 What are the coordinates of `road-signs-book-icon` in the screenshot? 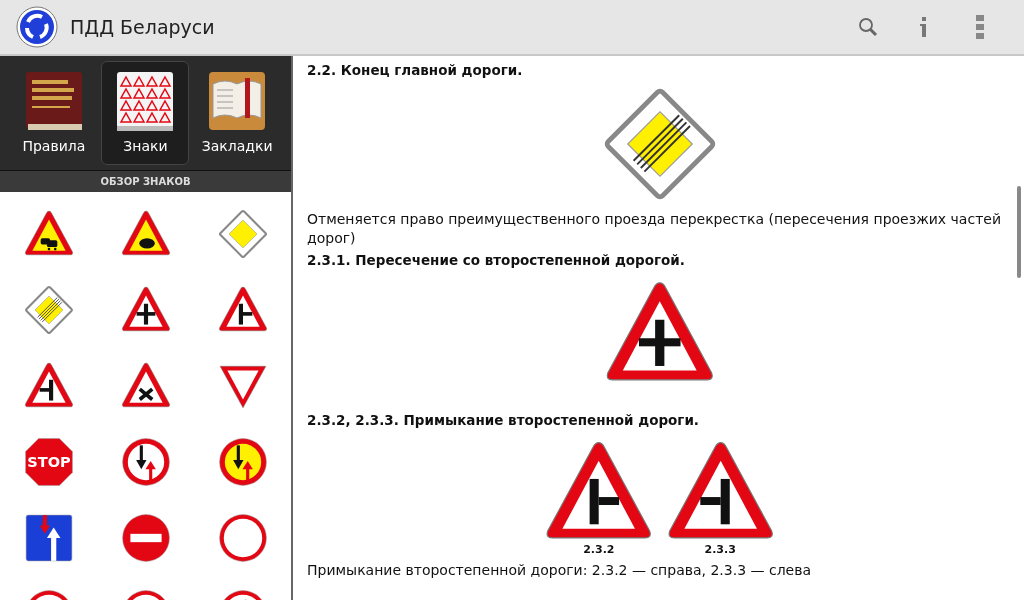 It's located at (145, 100).